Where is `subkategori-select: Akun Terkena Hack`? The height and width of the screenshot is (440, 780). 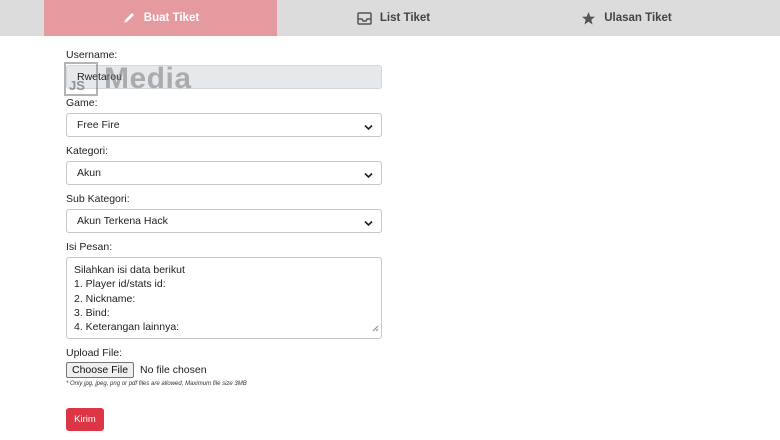
subkategori-select: Akun Terkena Hack is located at coordinates (224, 221).